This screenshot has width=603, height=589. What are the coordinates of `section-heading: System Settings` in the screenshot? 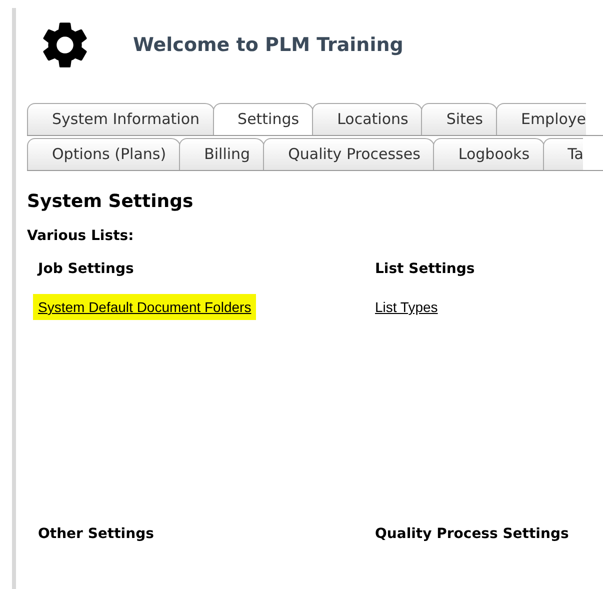 It's located at (110, 201).